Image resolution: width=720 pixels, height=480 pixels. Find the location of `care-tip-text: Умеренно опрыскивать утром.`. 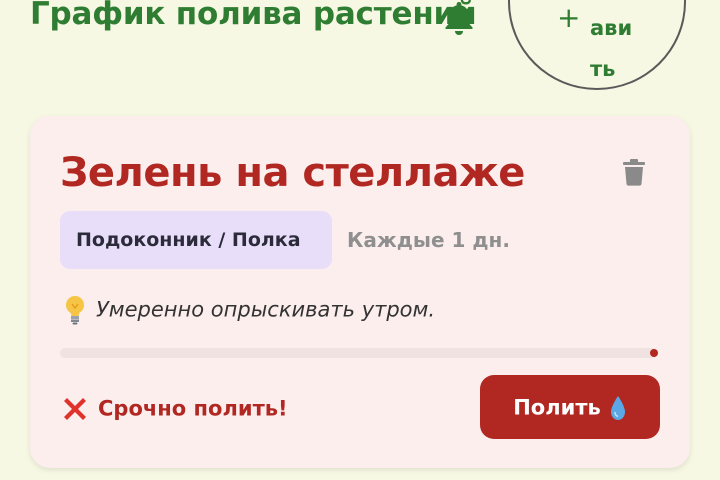

care-tip-text: Умеренно опрыскивать утром. is located at coordinates (266, 309).